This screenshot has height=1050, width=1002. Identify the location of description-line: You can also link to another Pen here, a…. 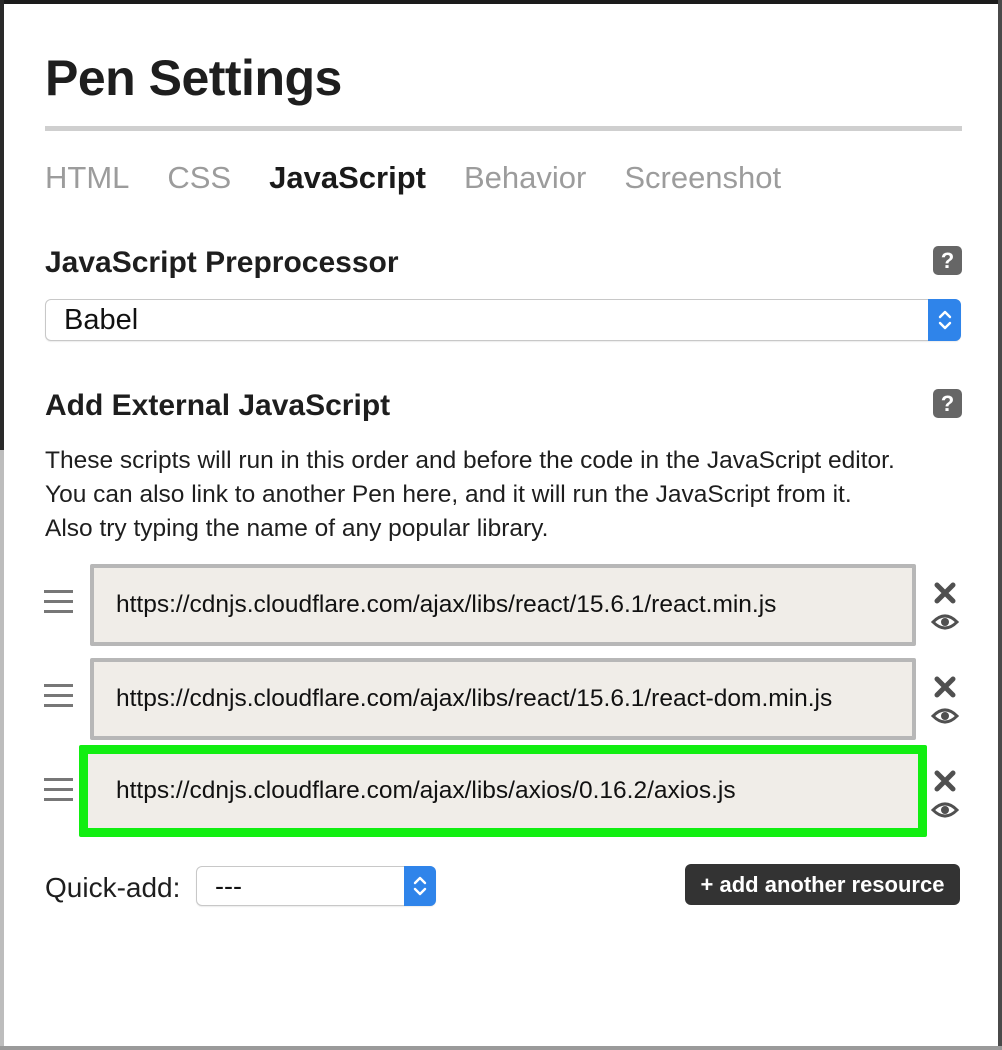
(448, 494).